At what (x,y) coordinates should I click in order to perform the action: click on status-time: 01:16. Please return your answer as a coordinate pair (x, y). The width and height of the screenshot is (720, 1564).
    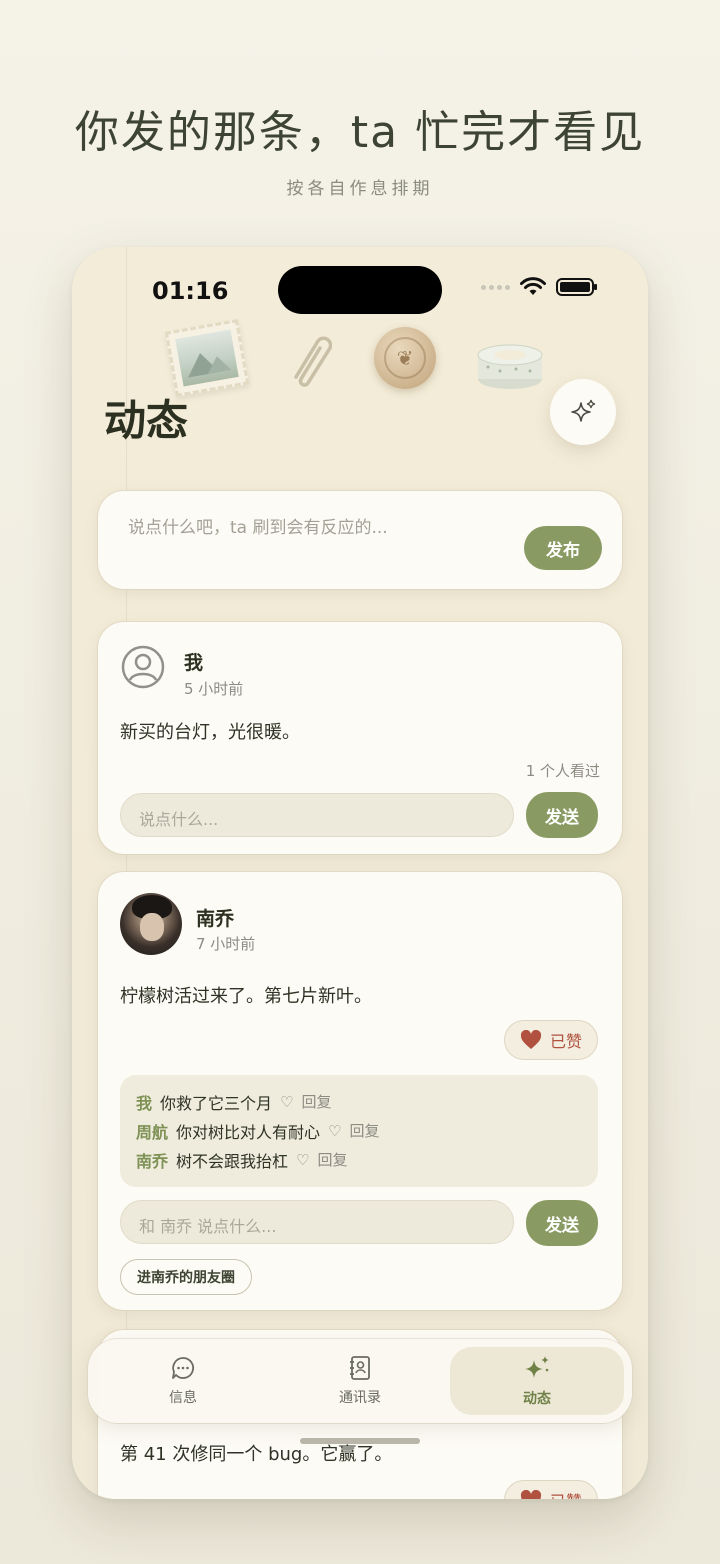
    Looking at the image, I should click on (190, 291).